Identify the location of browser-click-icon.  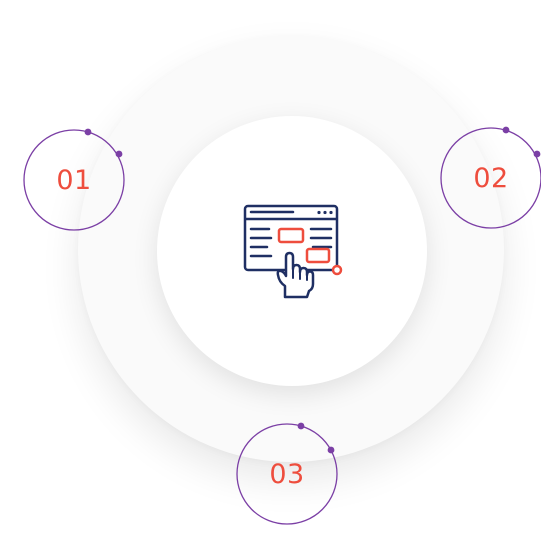
(293, 251).